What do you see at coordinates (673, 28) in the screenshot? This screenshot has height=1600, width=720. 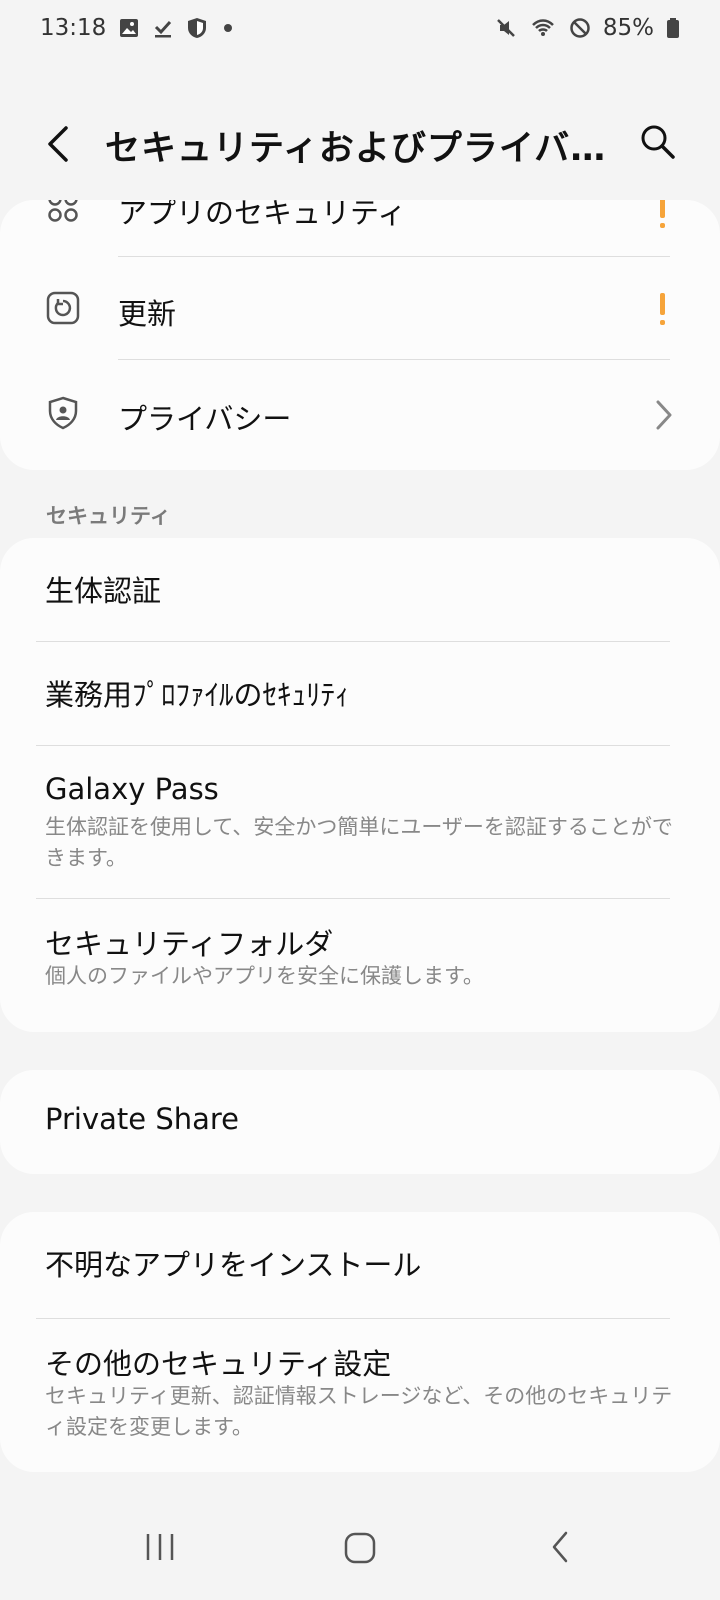 I see `battery-icon` at bounding box center [673, 28].